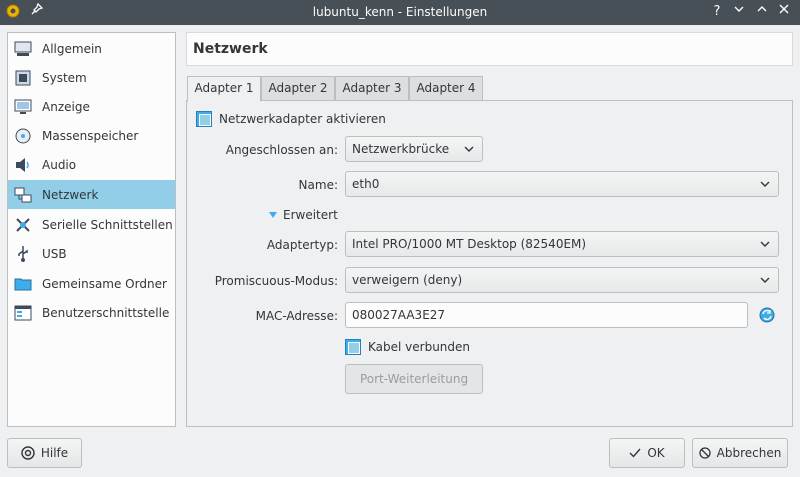  I want to click on tab-adapter-1: Adapter 4, so click(446, 88).